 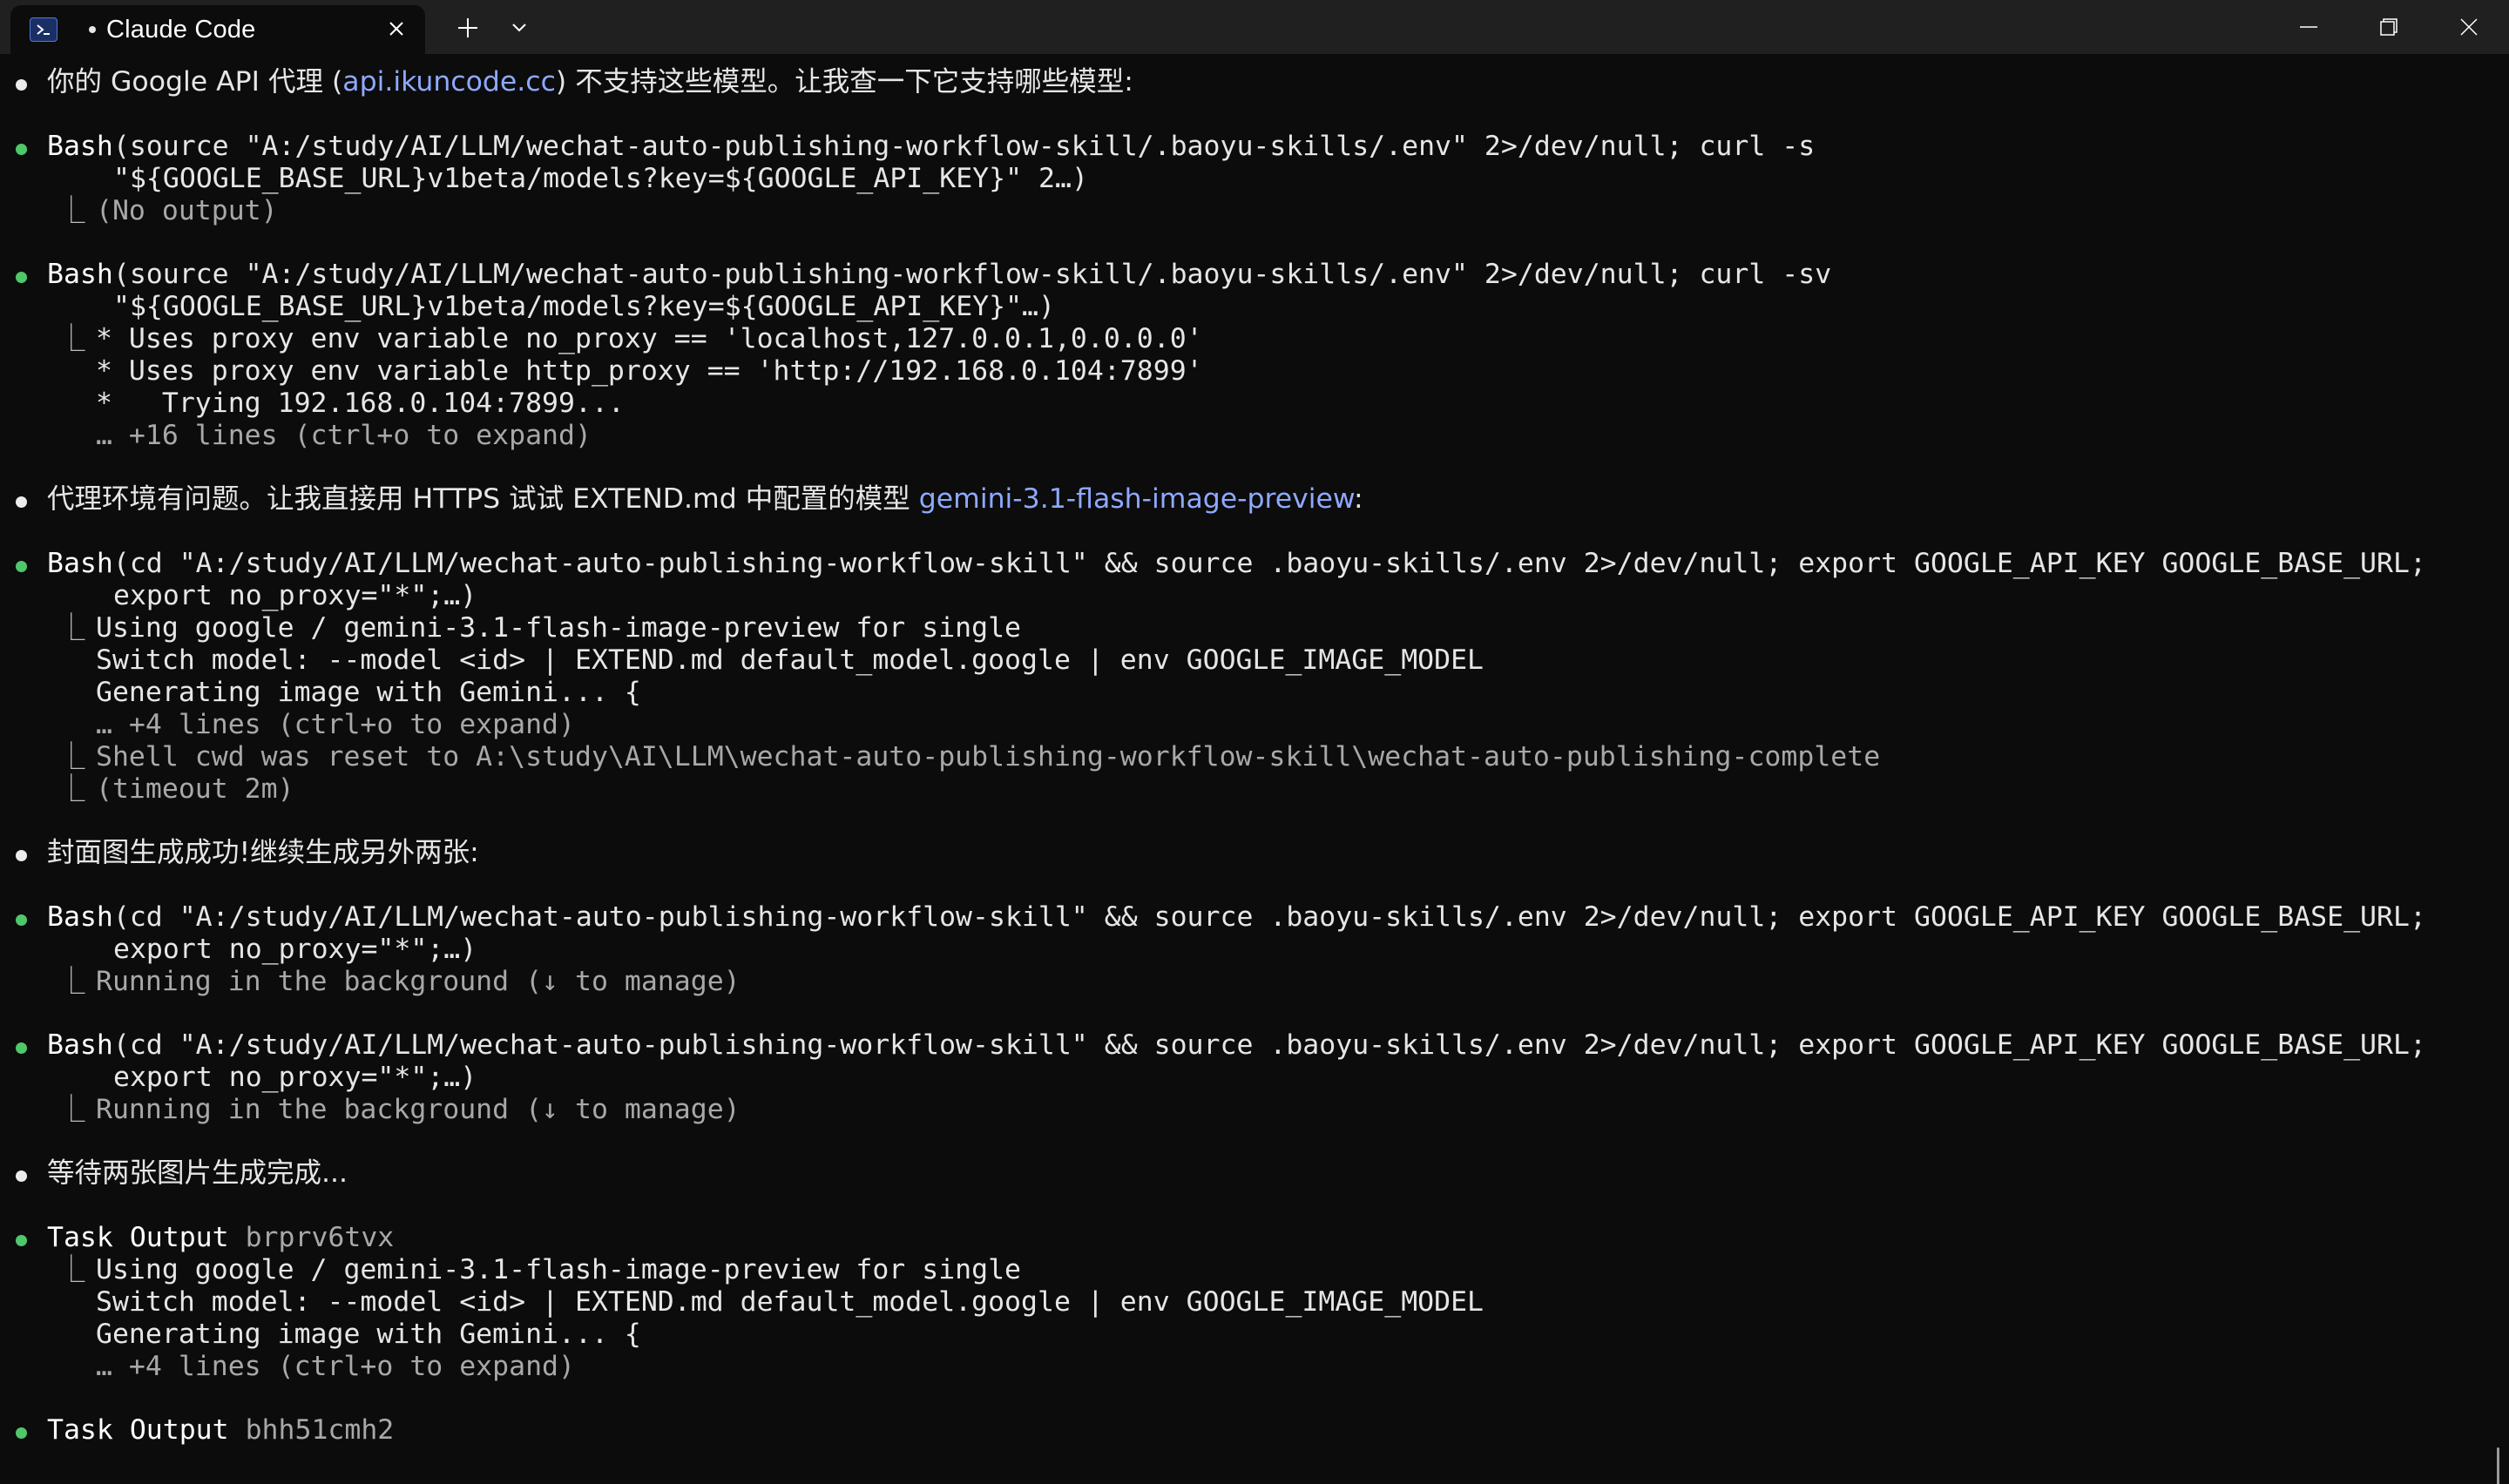 I want to click on minimize-button, so click(x=2309, y=27).